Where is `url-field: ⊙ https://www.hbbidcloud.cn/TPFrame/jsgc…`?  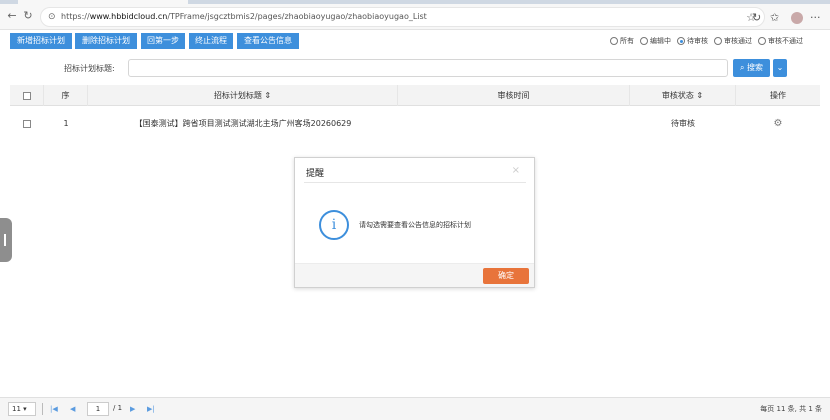
url-field: ⊙ https://www.hbbidcloud.cn/TPFrame/jsgc… is located at coordinates (402, 17).